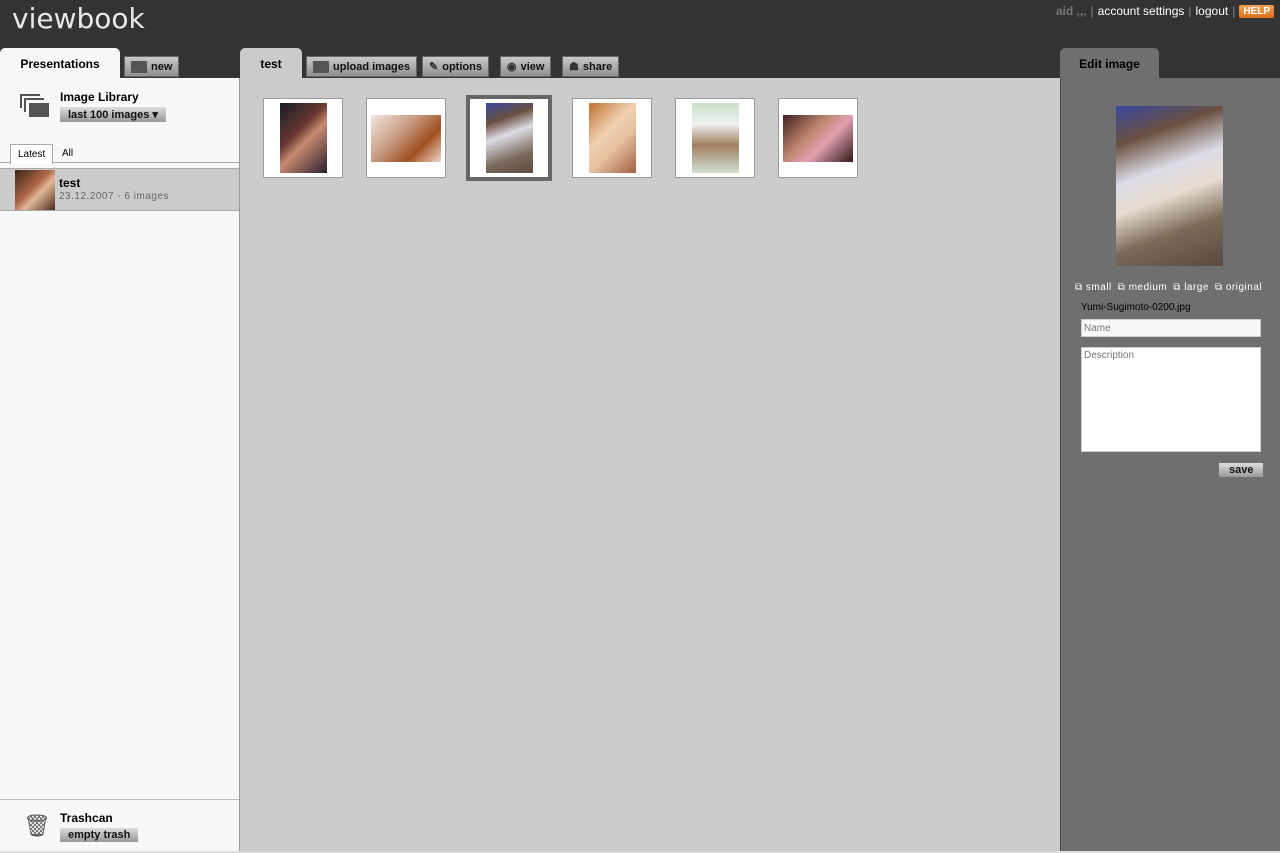  Describe the element at coordinates (1171, 399) in the screenshot. I see `description-input` at that location.